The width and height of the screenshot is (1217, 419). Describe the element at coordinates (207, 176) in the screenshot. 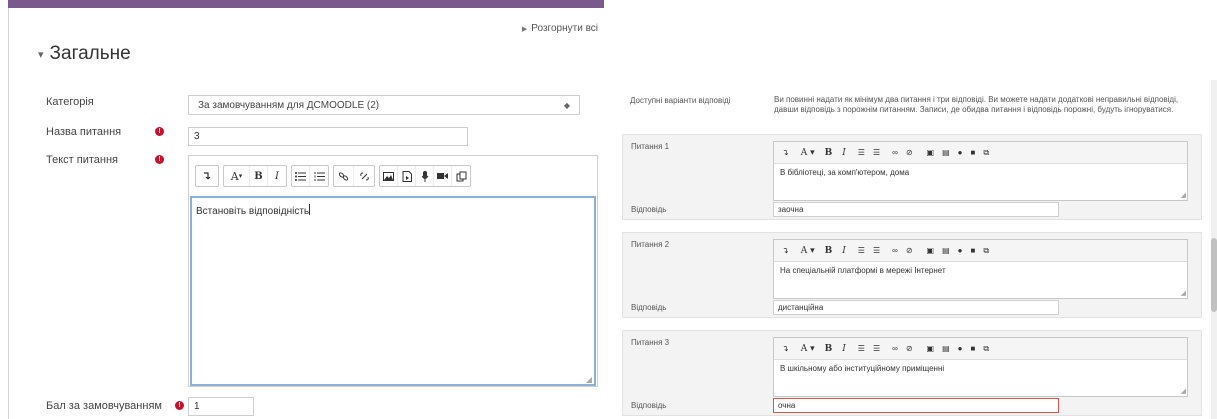

I see `dir-icon` at that location.